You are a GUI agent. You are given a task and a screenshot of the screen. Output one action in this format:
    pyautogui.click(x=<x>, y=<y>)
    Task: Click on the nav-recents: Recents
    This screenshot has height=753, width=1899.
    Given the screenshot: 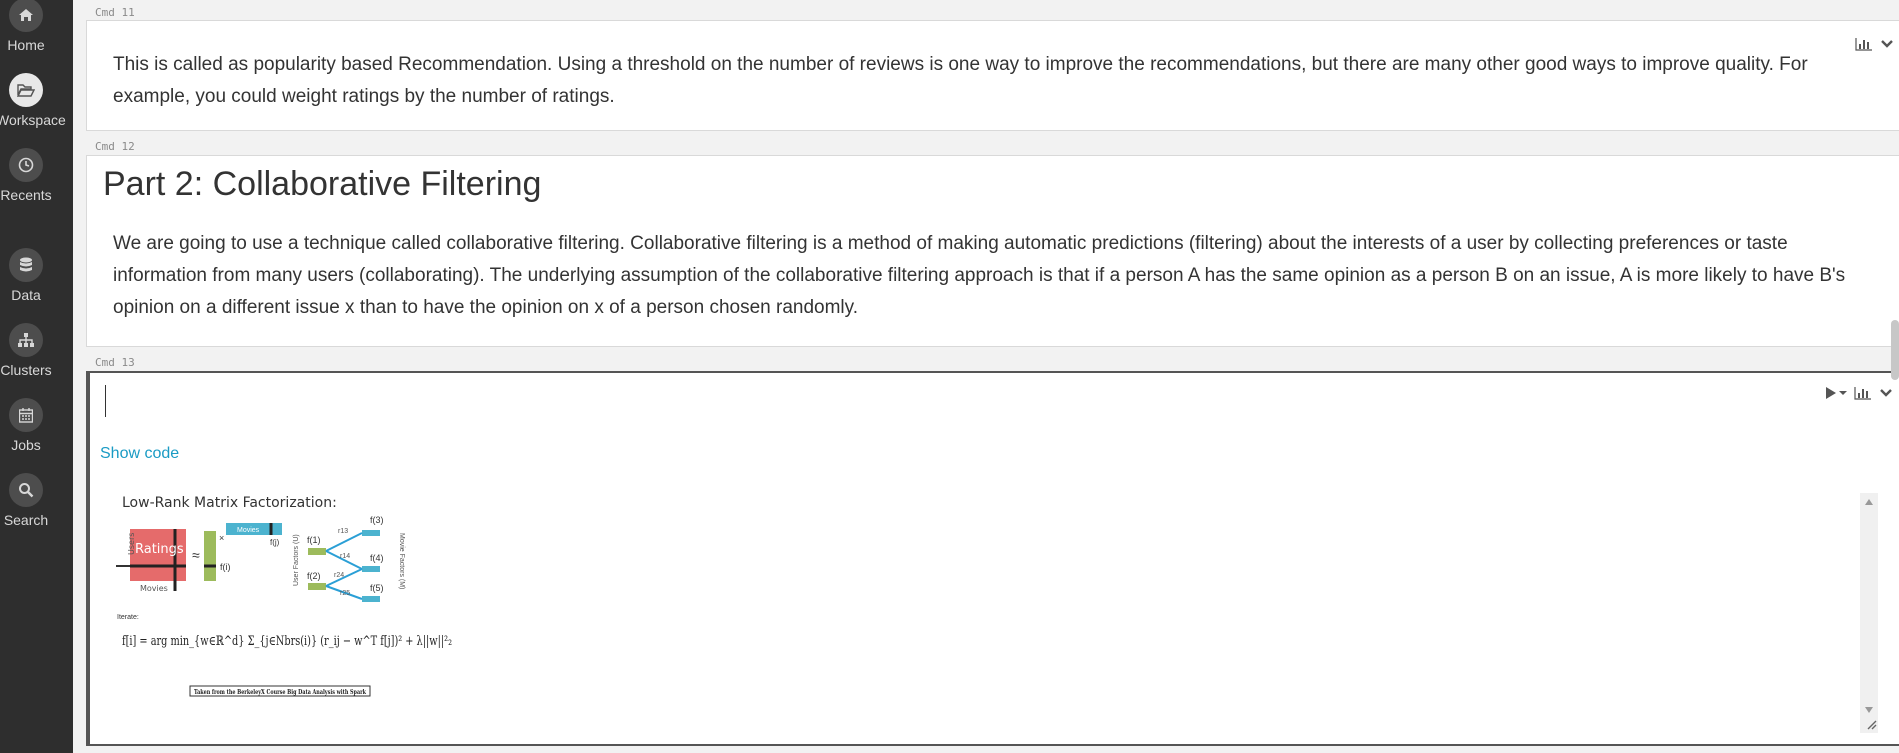 What is the action you would take?
    pyautogui.click(x=26, y=175)
    